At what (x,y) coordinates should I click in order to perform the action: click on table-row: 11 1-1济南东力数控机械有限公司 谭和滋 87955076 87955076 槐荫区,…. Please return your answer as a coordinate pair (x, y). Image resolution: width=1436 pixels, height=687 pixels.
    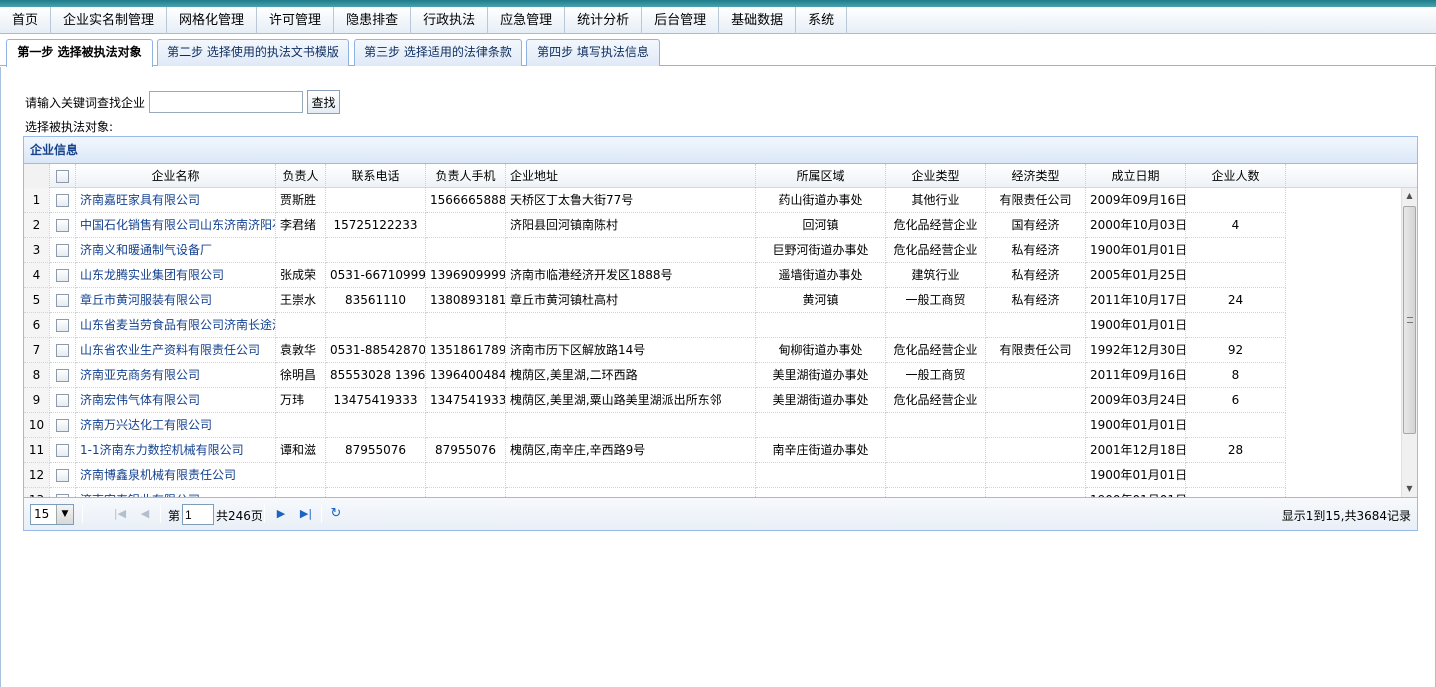
    Looking at the image, I should click on (714, 450).